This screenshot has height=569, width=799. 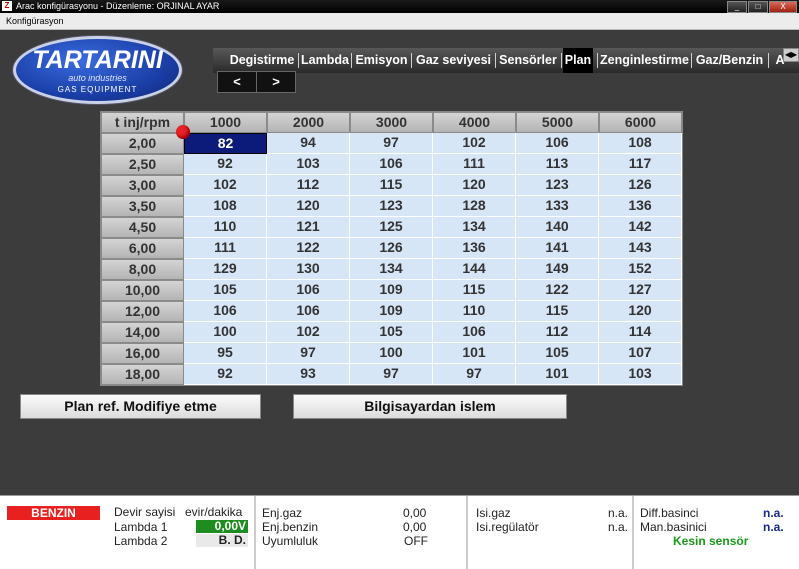 What do you see at coordinates (140, 406) in the screenshot?
I see `plan-ref-modify-button: Plan ref. Modifiye etme` at bounding box center [140, 406].